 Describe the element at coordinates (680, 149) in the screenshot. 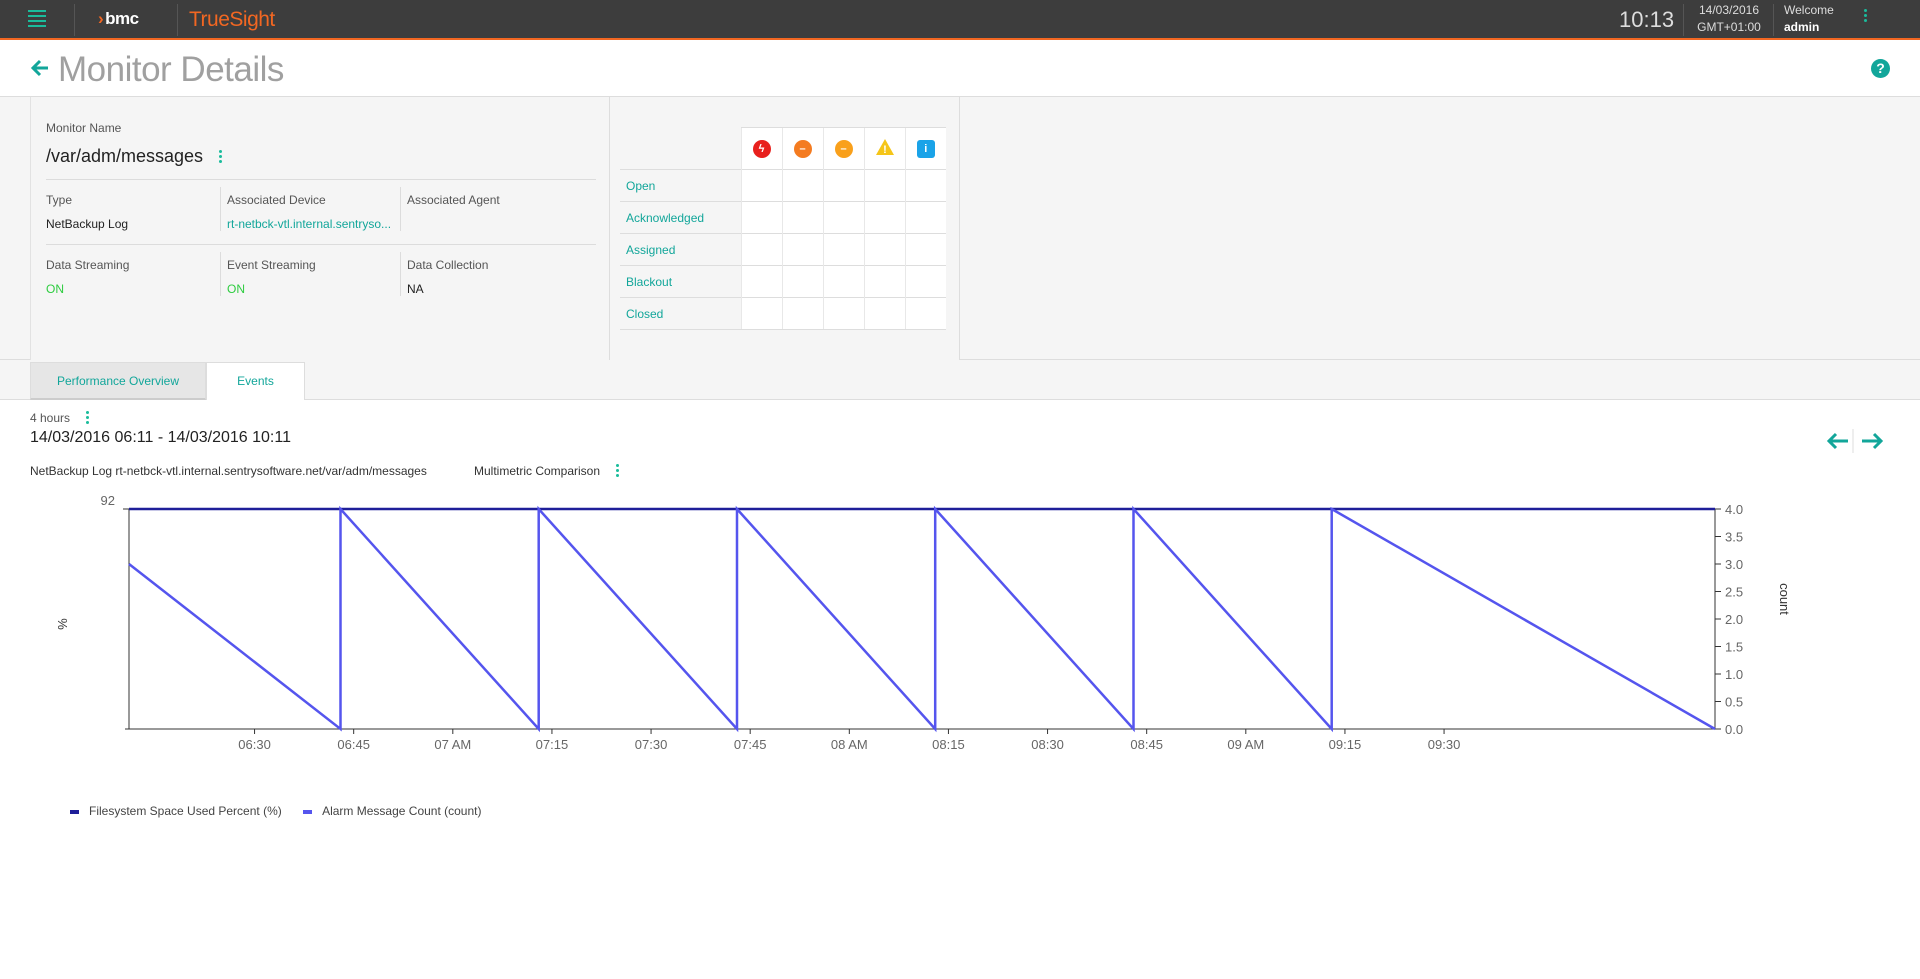

I see `header-spacer` at that location.